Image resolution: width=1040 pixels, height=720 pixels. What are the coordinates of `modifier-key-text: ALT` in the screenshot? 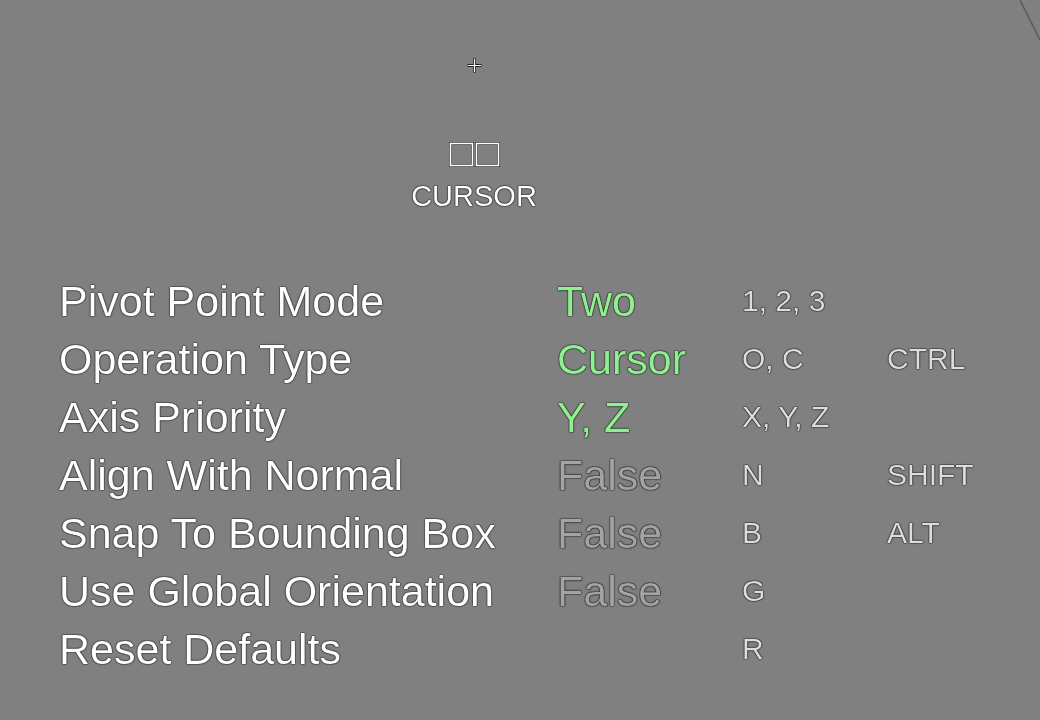 It's located at (913, 533).